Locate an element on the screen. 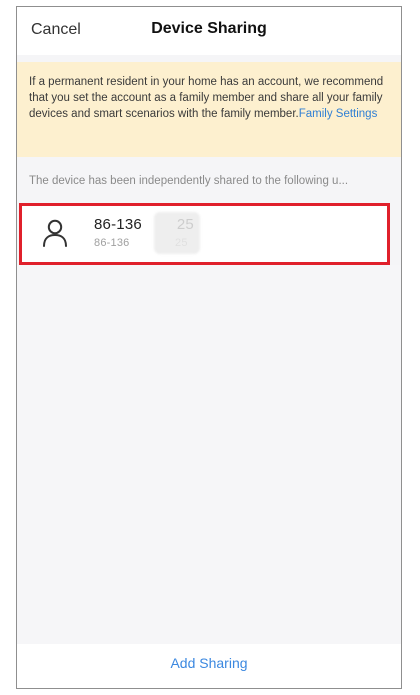 The image size is (420, 695). redaction-blur is located at coordinates (177, 233).